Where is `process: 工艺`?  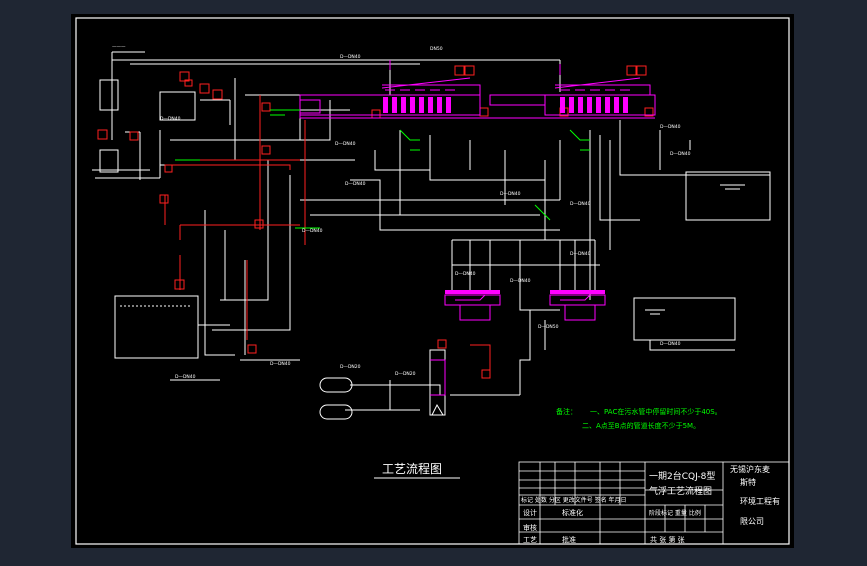 process: 工艺 is located at coordinates (530, 540).